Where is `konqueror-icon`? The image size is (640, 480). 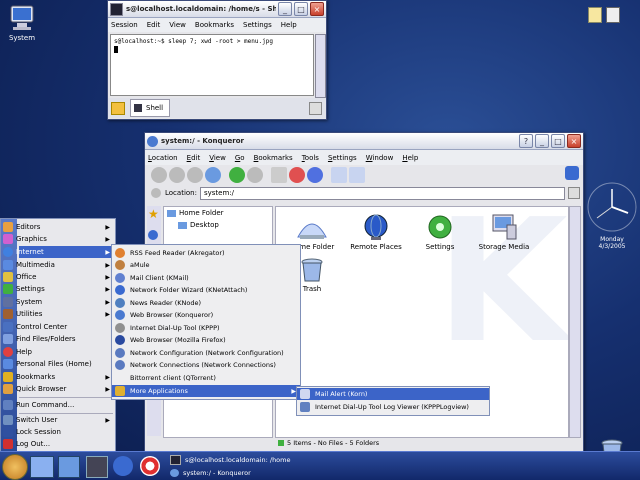
konqueror-icon is located at coordinates (120, 315).